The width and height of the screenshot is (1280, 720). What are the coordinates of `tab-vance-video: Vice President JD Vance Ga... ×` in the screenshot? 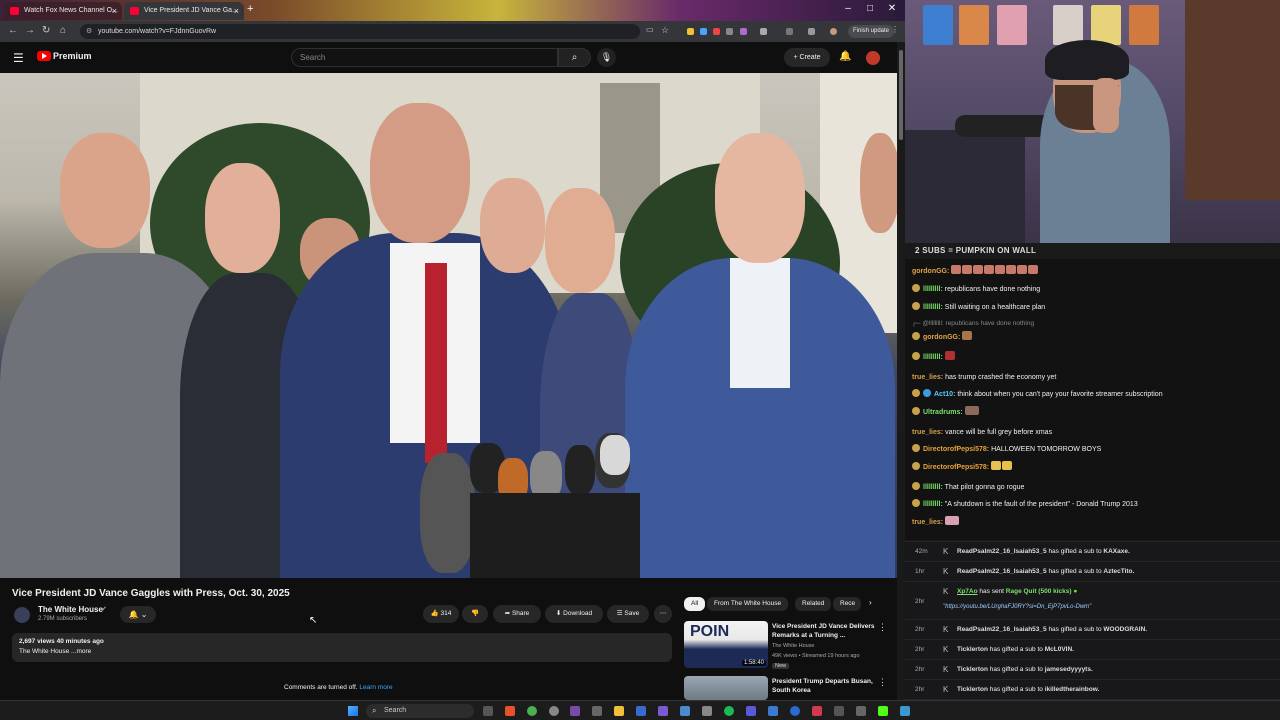 It's located at (184, 11).